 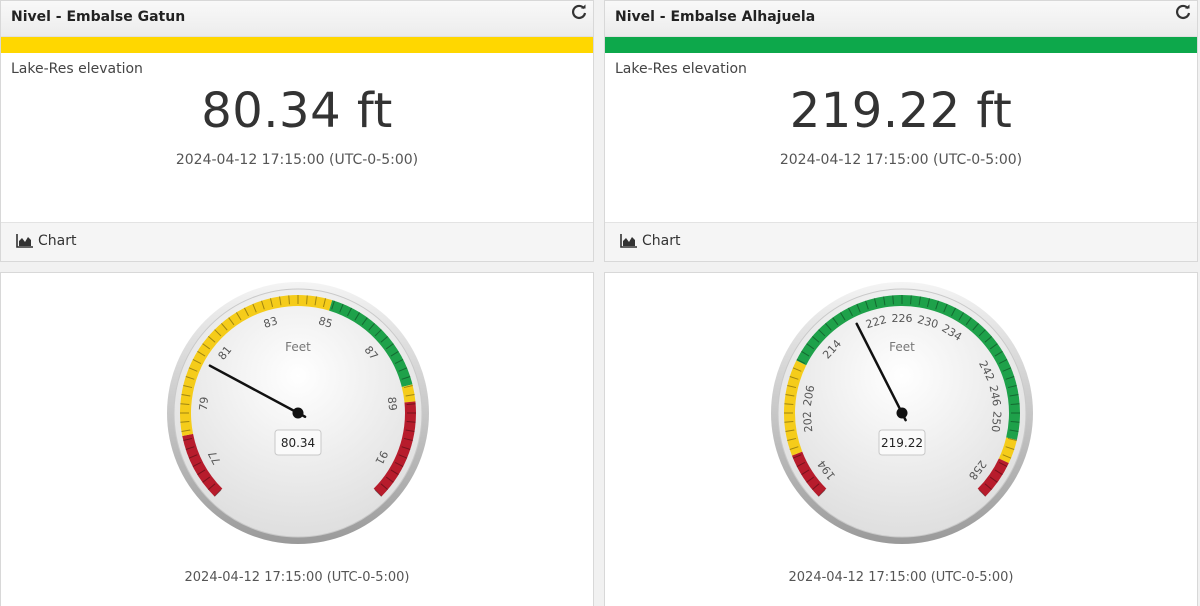 What do you see at coordinates (298, 443) in the screenshot?
I see `gauge-readout: 80.34` at bounding box center [298, 443].